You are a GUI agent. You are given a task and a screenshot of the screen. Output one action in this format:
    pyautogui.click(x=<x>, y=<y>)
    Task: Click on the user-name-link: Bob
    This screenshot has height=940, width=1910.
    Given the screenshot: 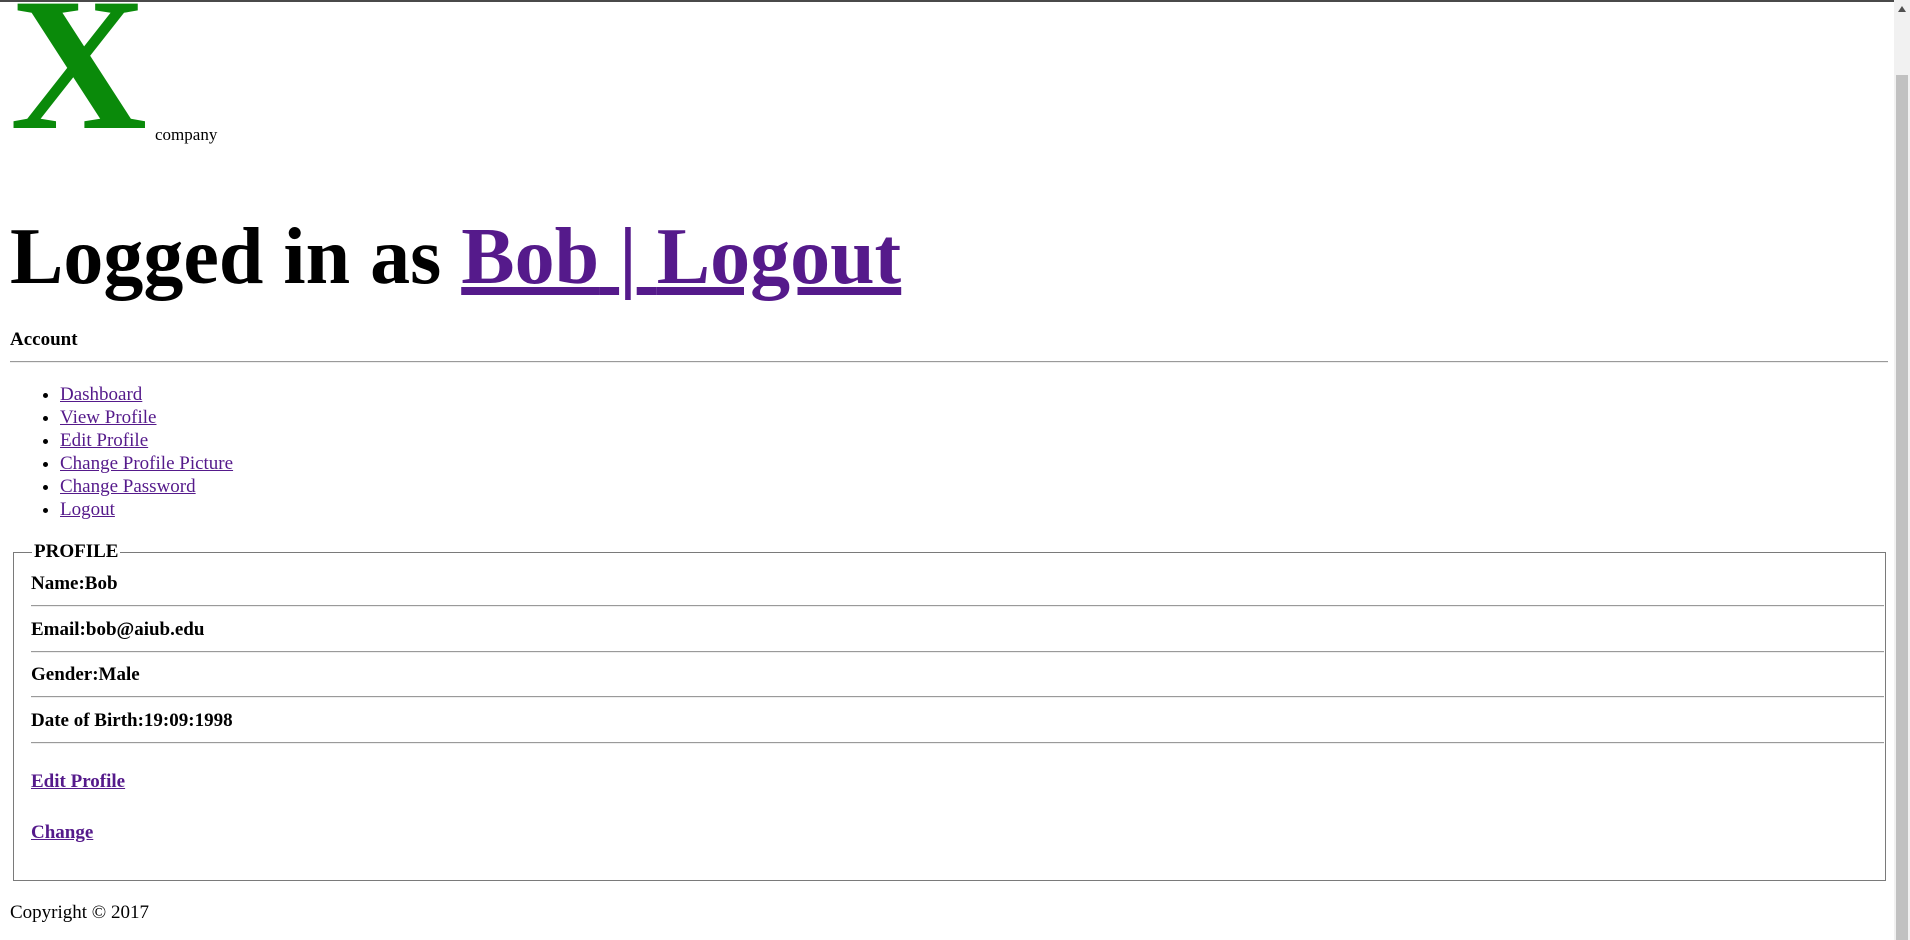 What is the action you would take?
    pyautogui.click(x=530, y=257)
    